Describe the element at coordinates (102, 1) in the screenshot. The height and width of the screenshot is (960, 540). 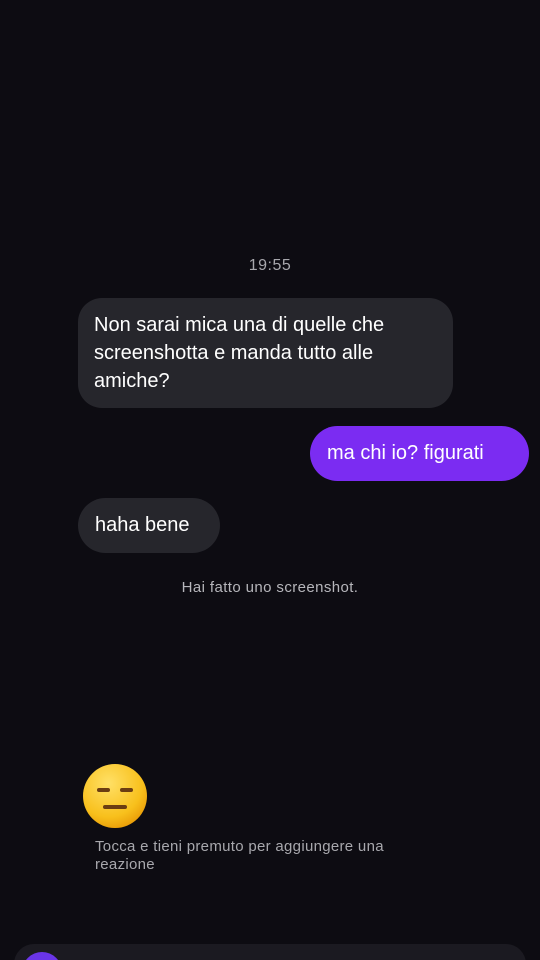
I see `status-bar-fragment` at that location.